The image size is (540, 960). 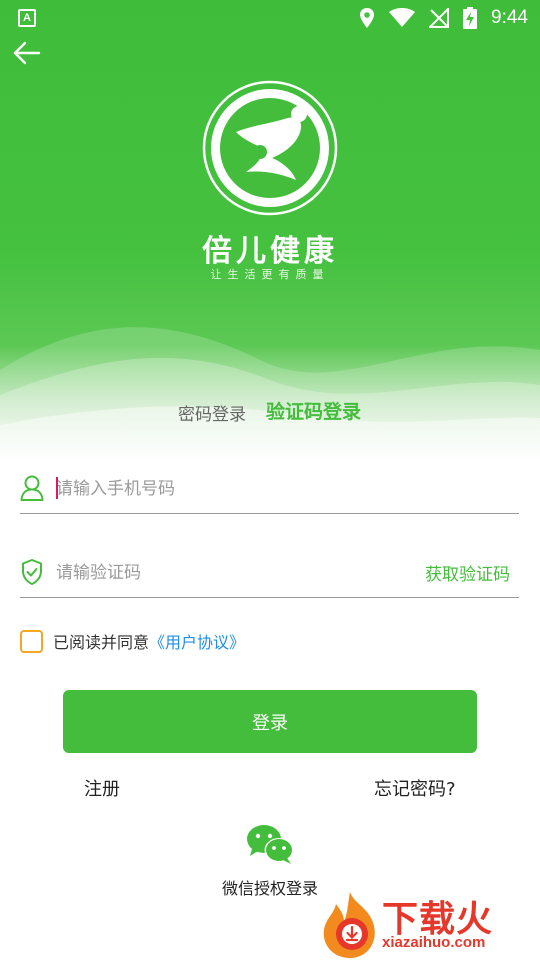 I want to click on text-cursor, so click(x=57, y=488).